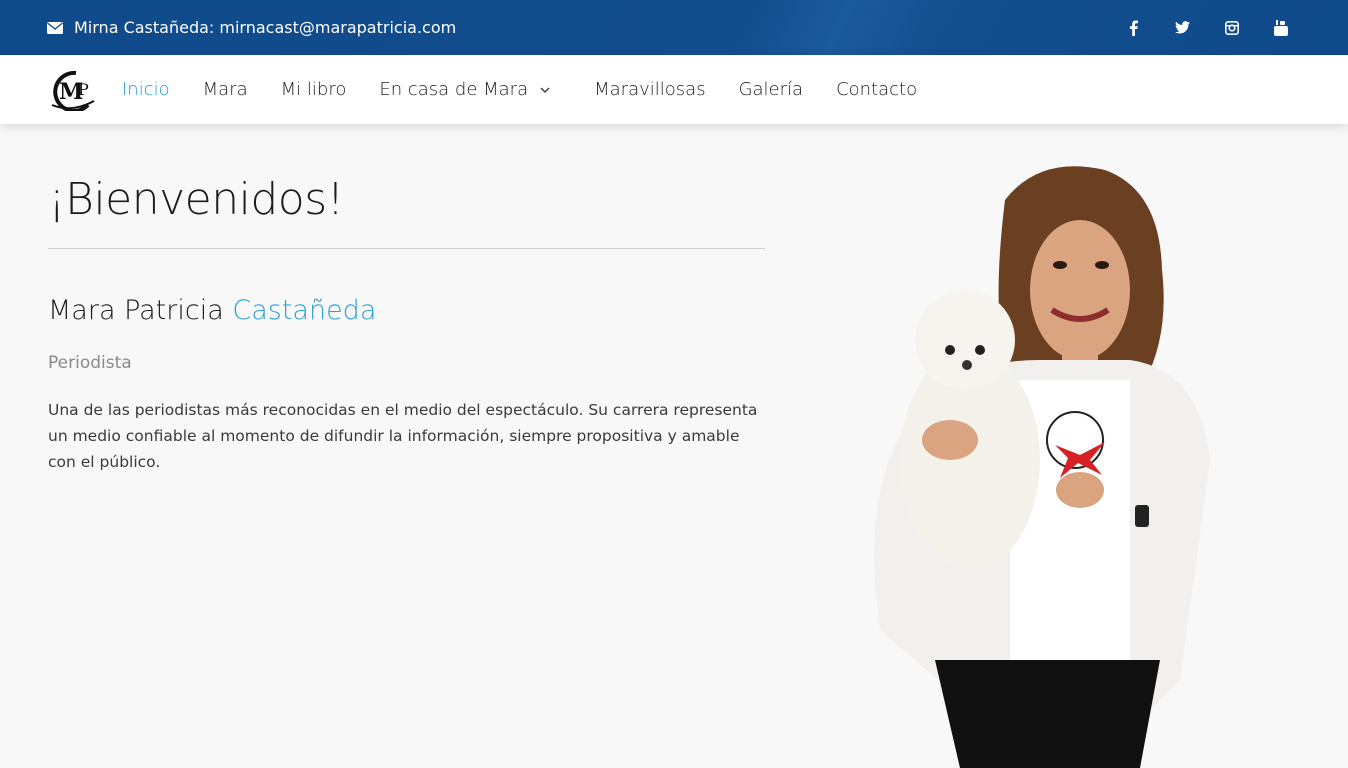  I want to click on chevron-down-icon, so click(545, 90).